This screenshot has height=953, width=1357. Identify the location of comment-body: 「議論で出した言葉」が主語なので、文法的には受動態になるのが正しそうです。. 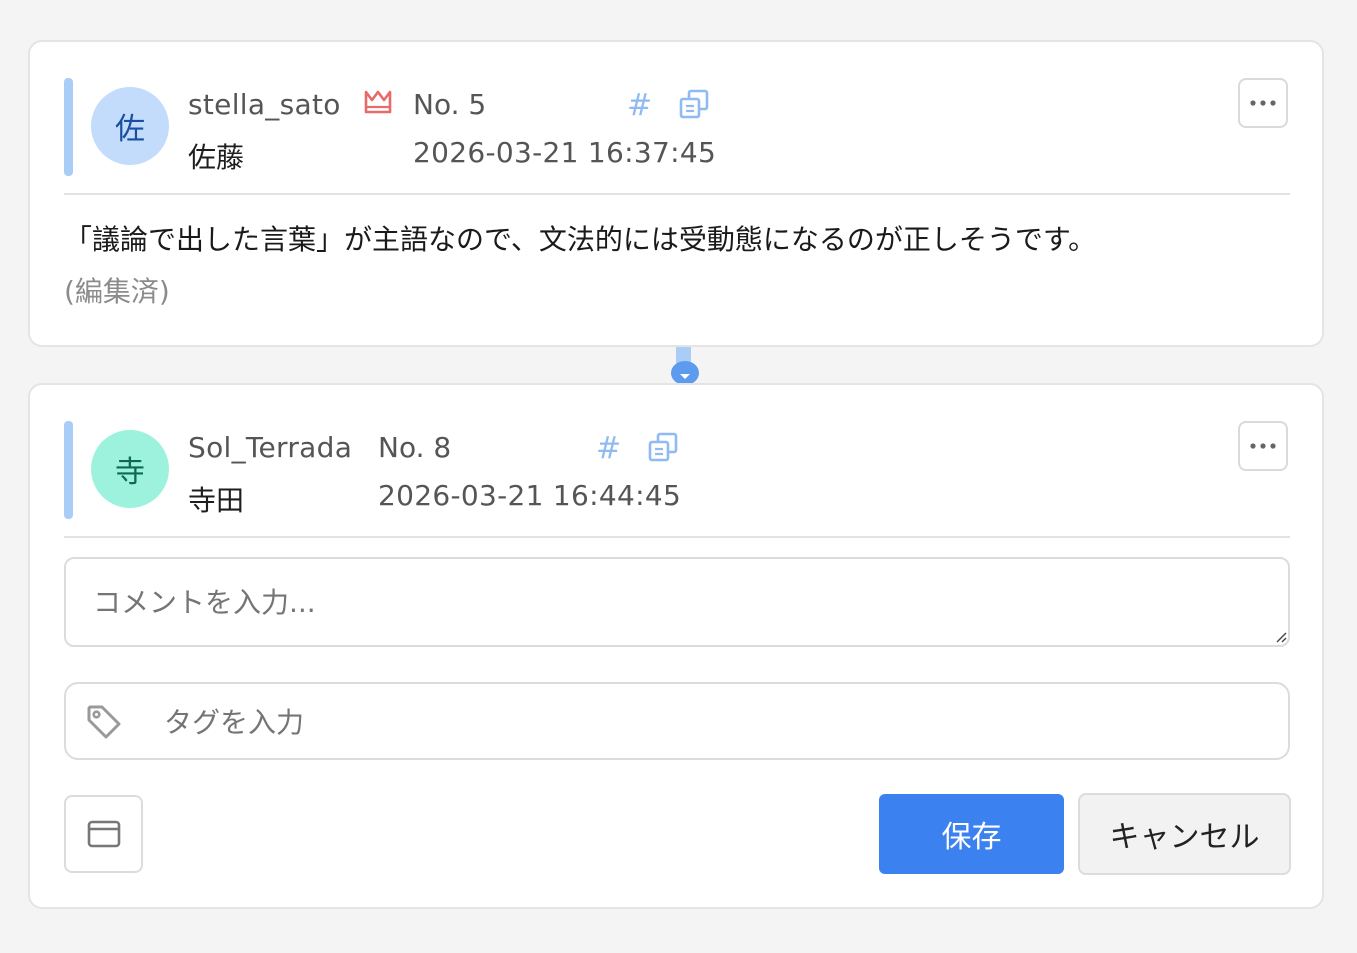
(580, 239).